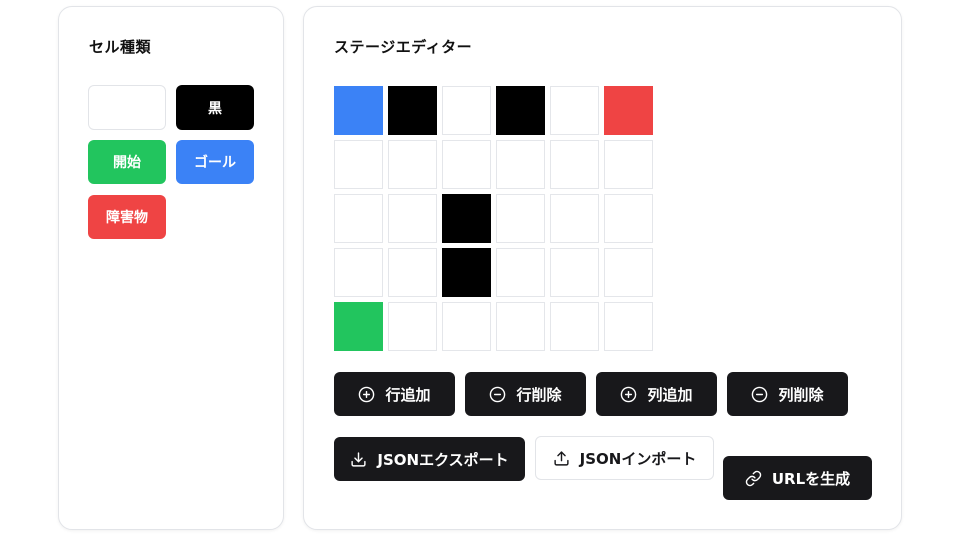 This screenshot has height=540, width=960. I want to click on cell-type-goal-label: ゴール, so click(215, 163).